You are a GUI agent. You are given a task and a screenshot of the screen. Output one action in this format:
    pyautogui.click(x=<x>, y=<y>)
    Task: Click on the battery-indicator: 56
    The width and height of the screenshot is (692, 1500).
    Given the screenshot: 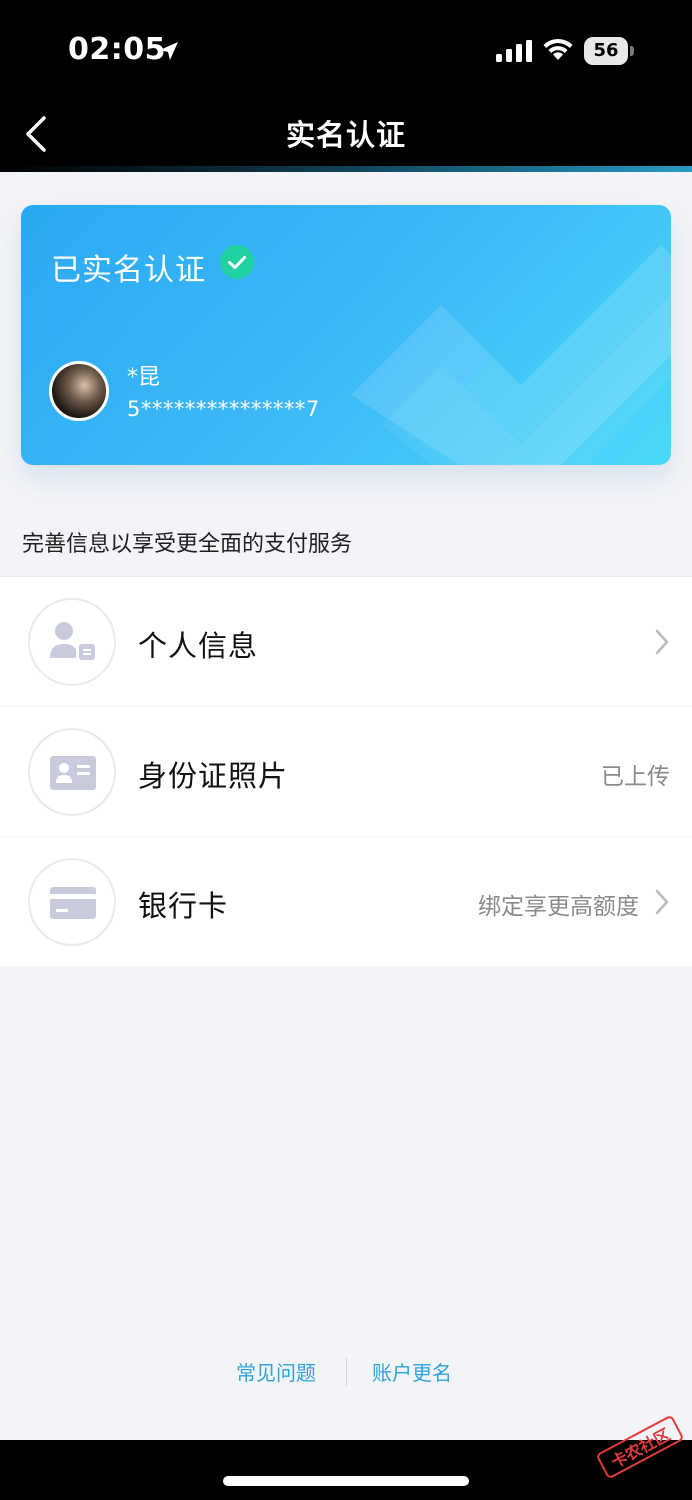 What is the action you would take?
    pyautogui.click(x=609, y=51)
    